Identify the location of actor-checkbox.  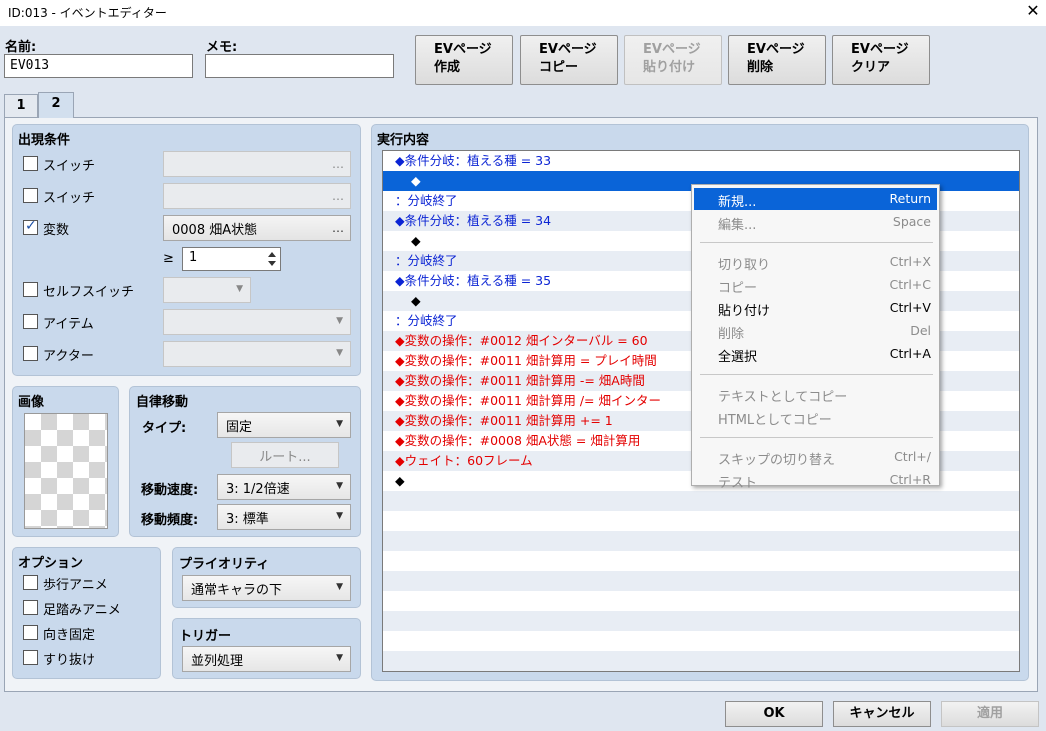
(30, 353).